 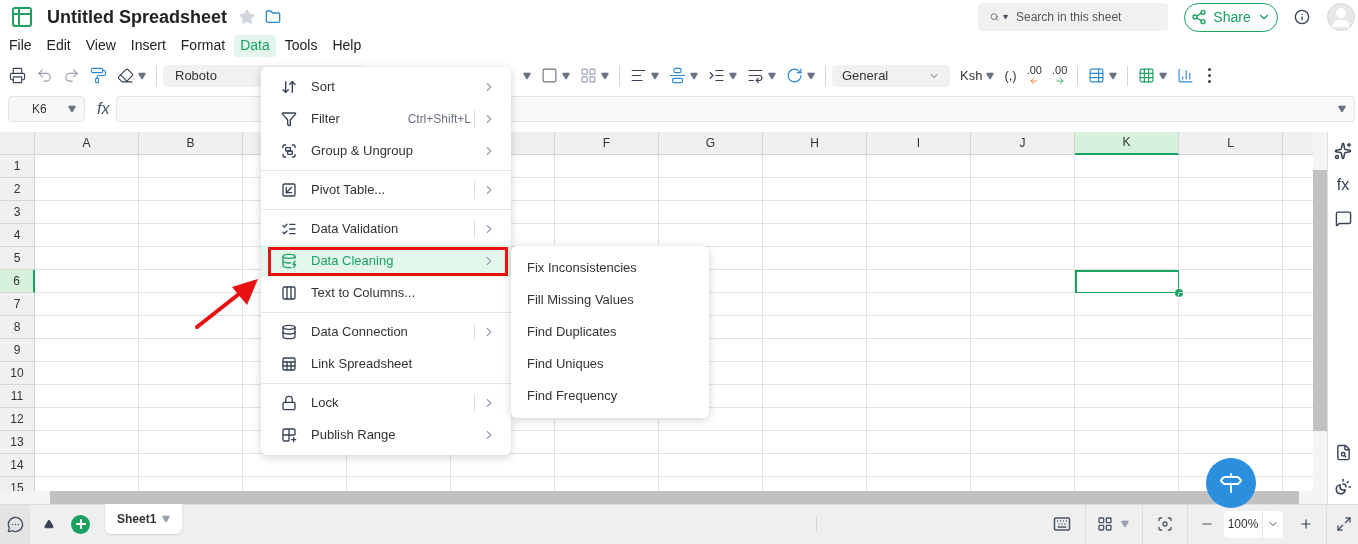 I want to click on row-header: 7, so click(x=17, y=304).